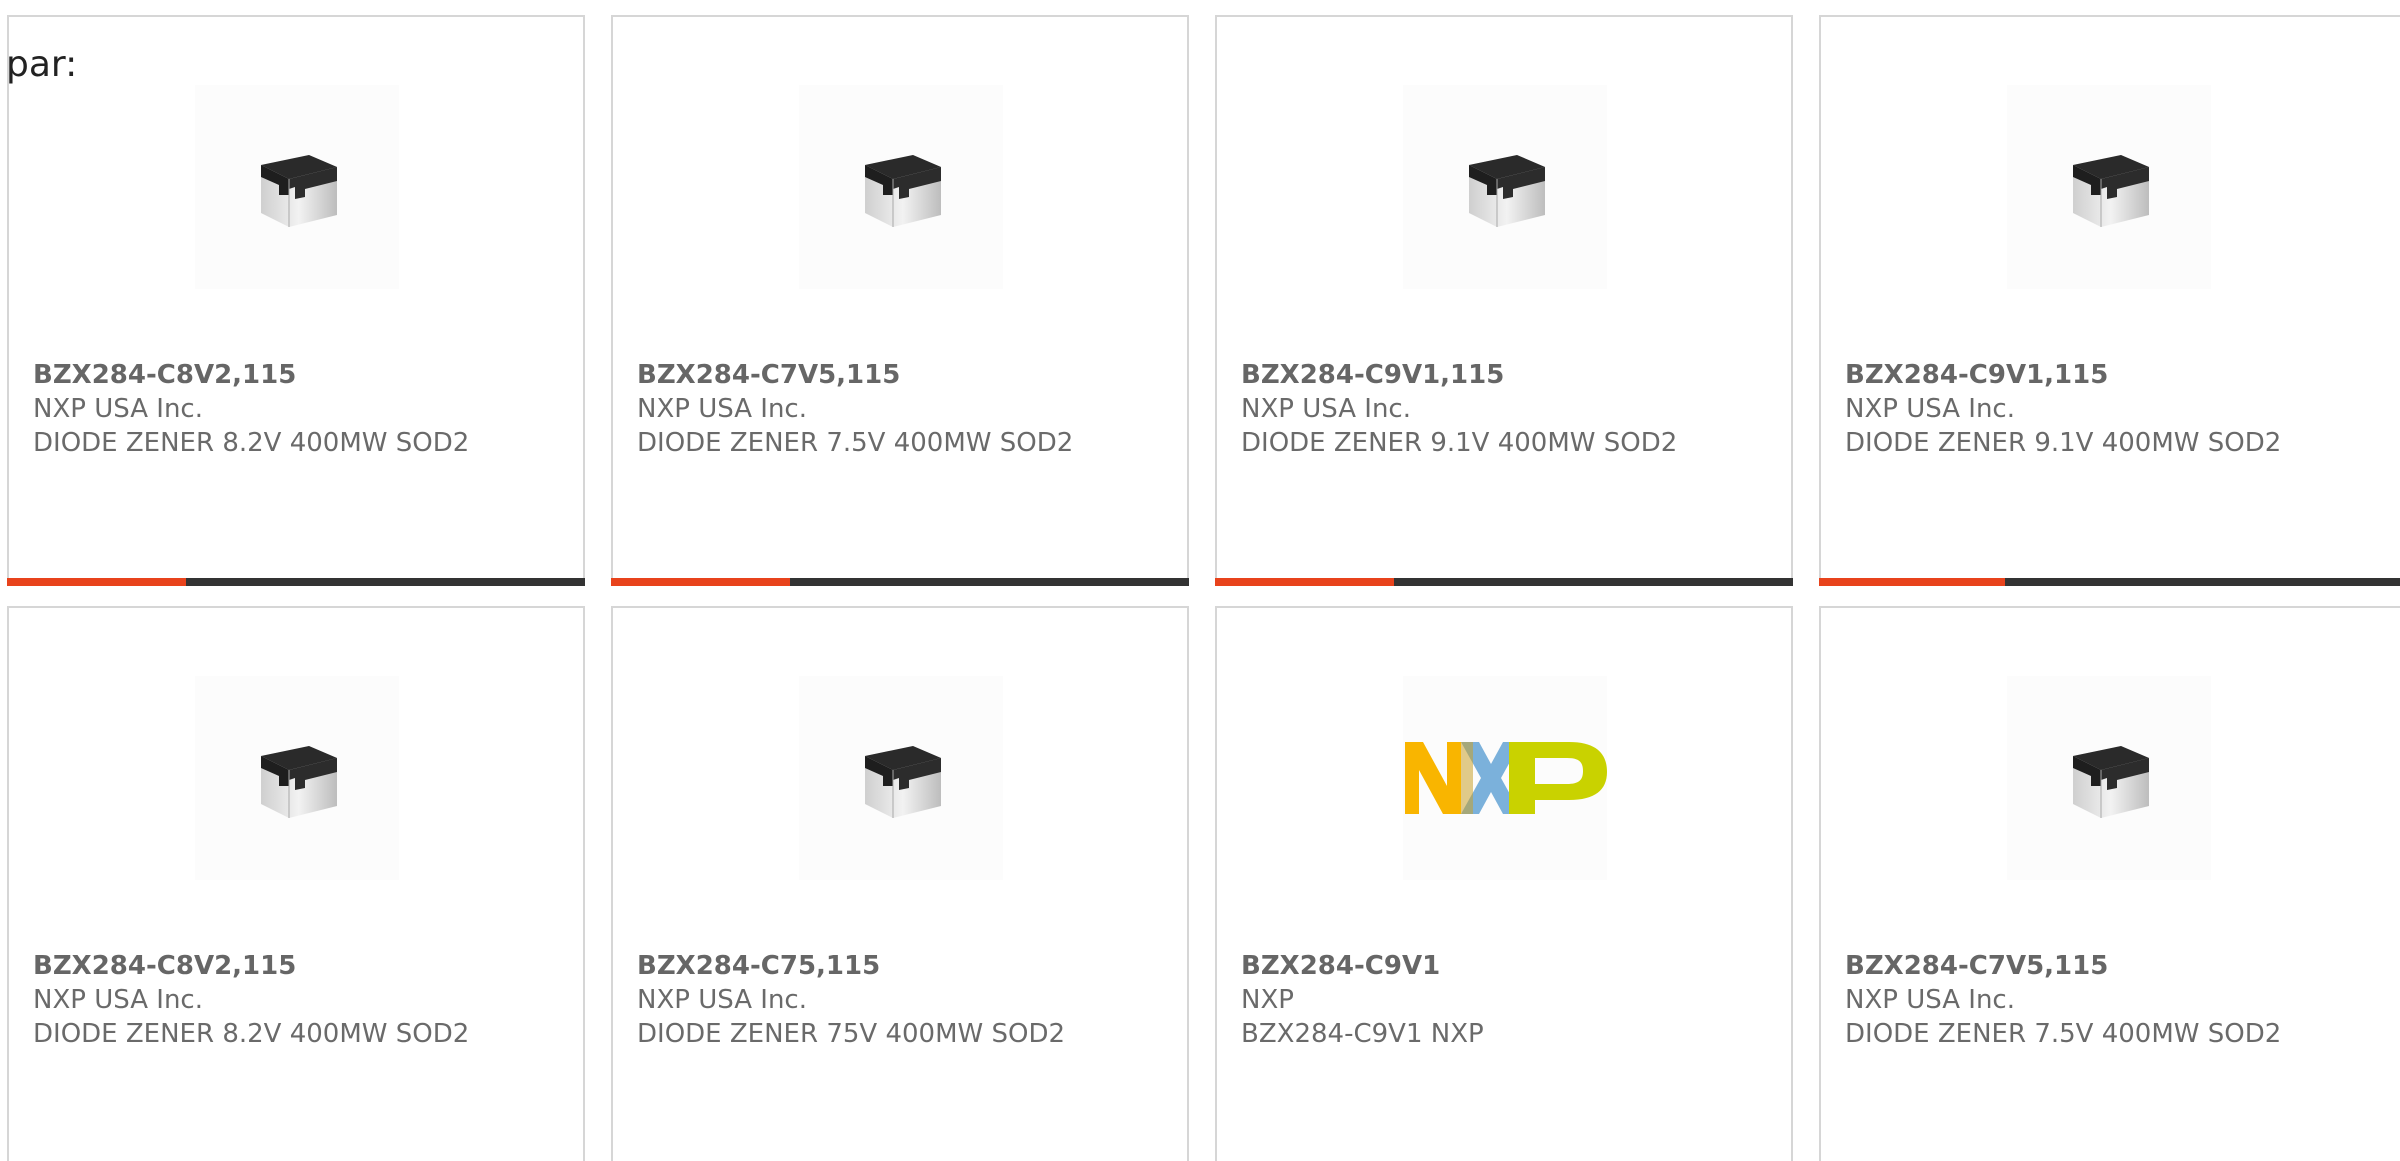  I want to click on description: DIODE ZENER 75V 400MW SOD2, so click(851, 1034).